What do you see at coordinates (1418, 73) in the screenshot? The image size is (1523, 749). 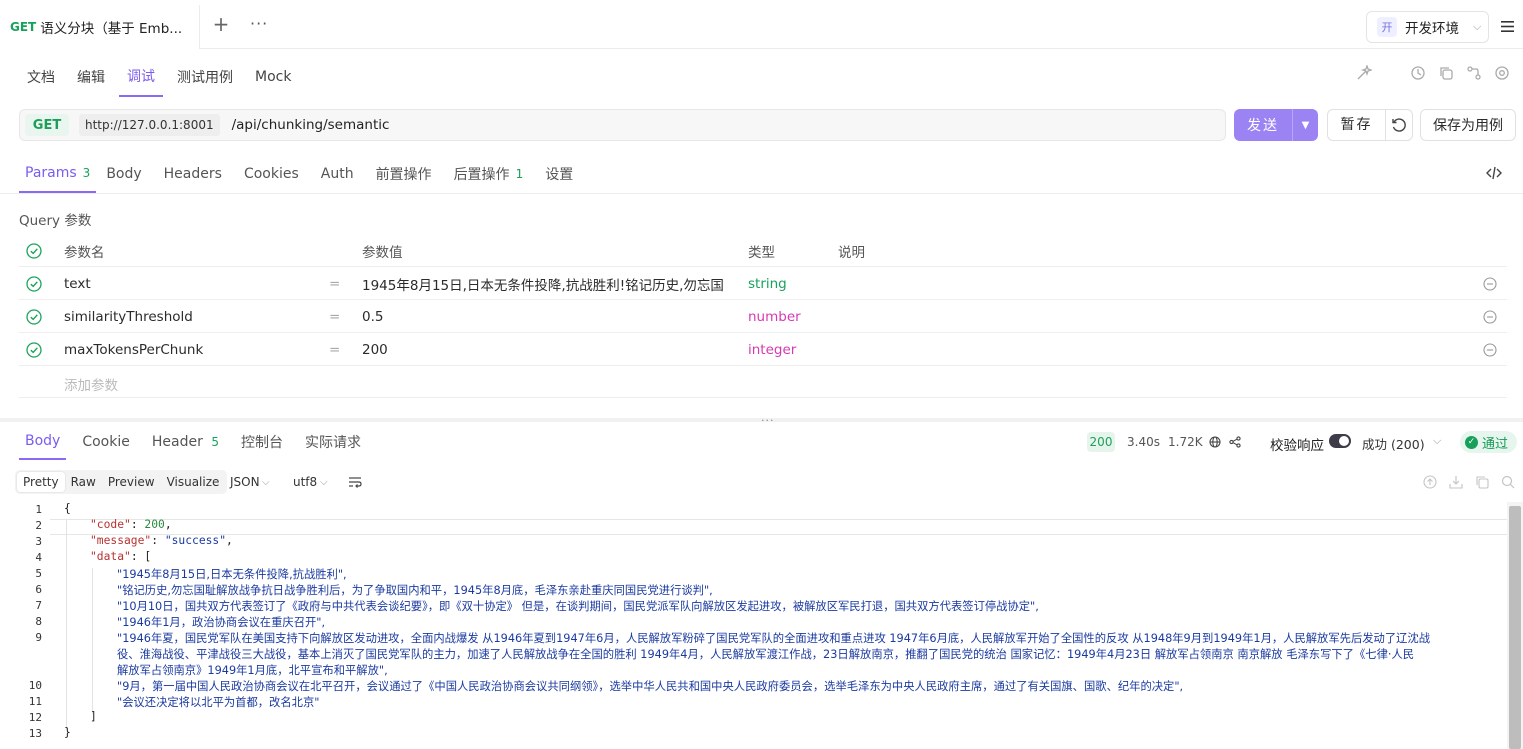 I see `history-icon` at bounding box center [1418, 73].